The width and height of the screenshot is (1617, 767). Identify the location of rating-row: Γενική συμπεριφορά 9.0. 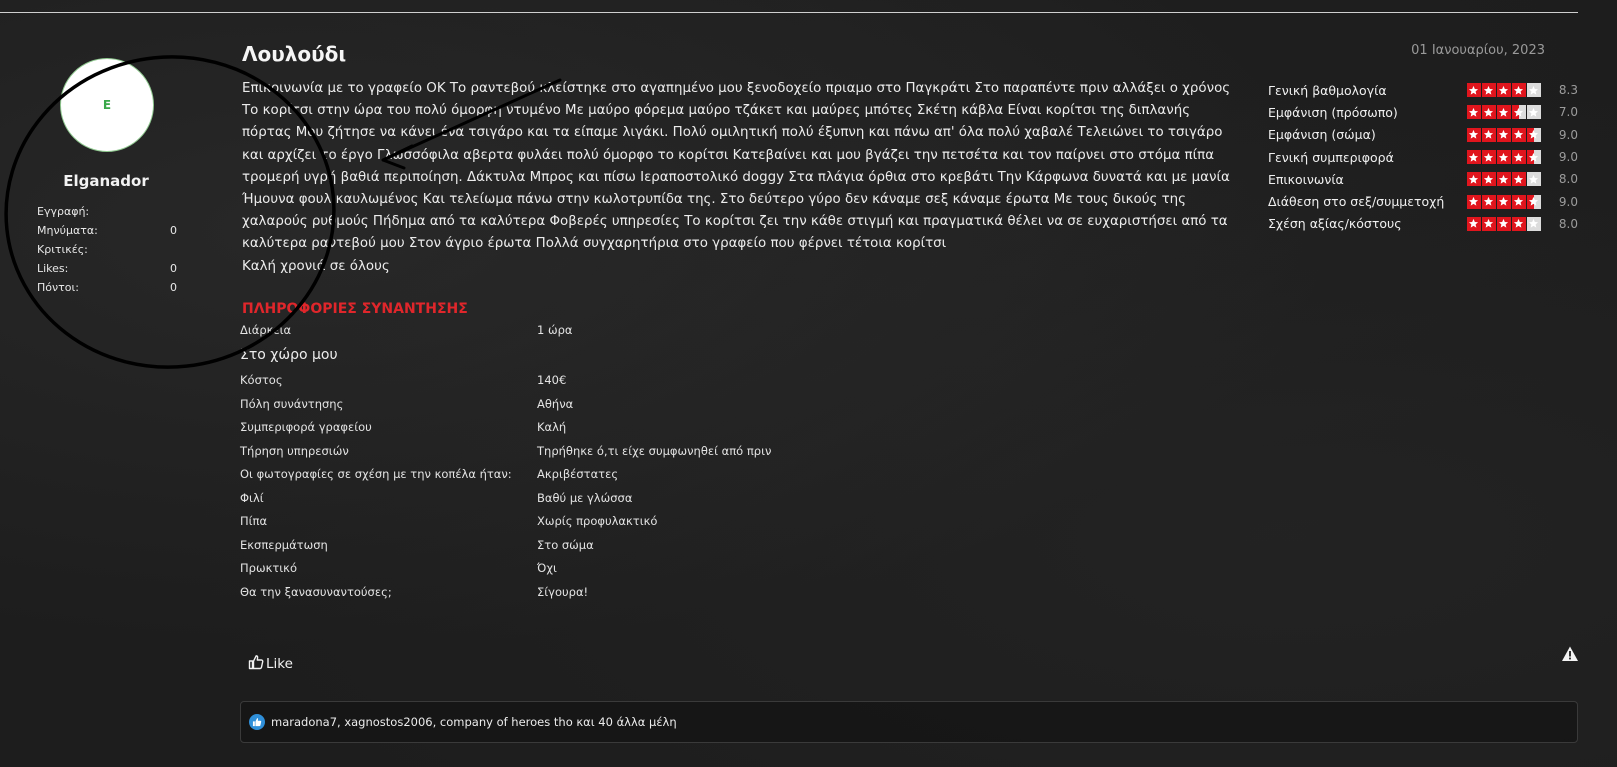
(1423, 157).